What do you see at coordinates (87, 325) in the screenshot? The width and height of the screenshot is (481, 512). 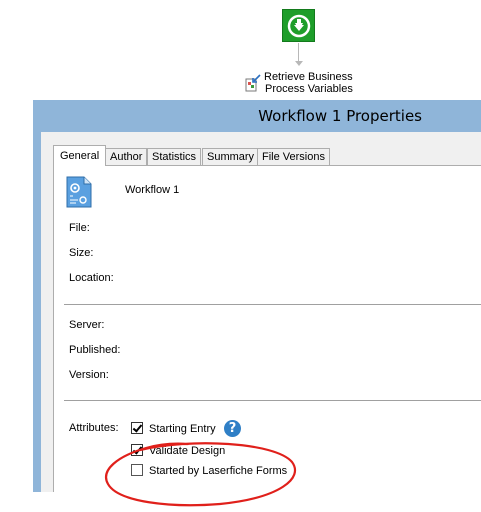 I see `server-label: Server:` at bounding box center [87, 325].